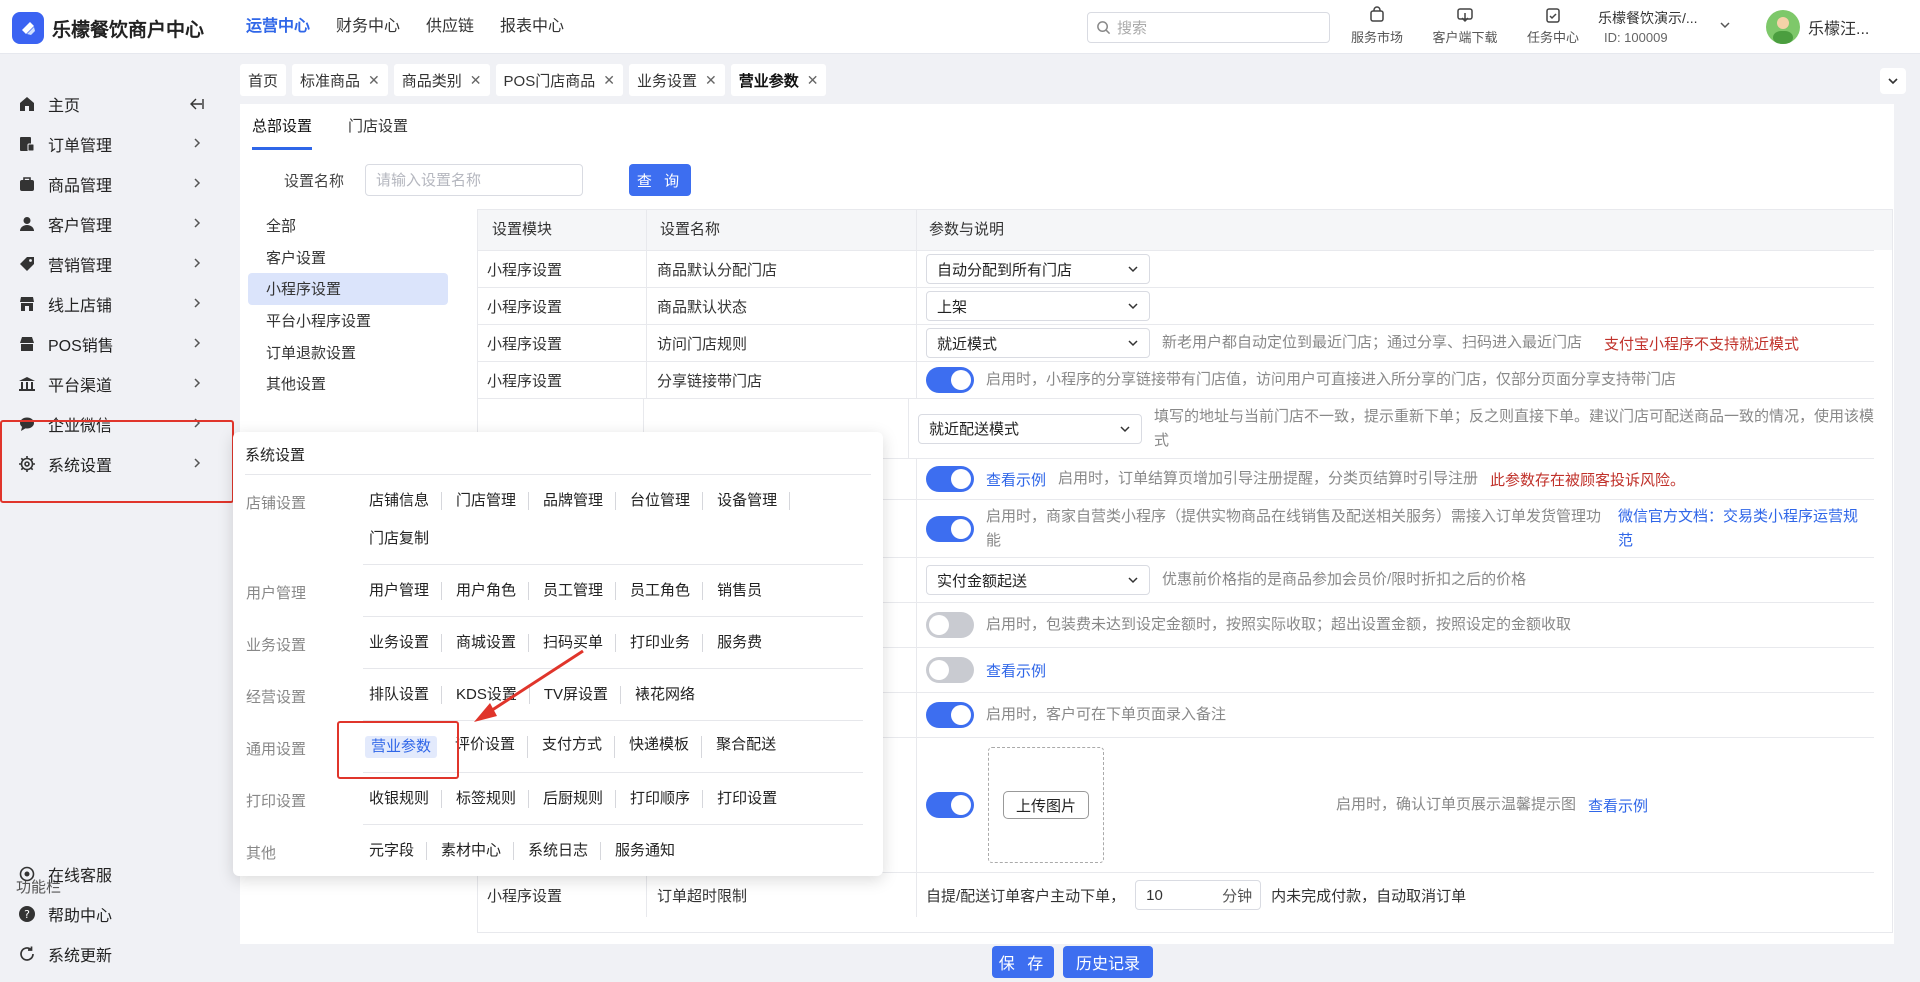 The width and height of the screenshot is (1920, 982). Describe the element at coordinates (1038, 306) in the screenshot. I see `default-status-select: 上架` at that location.